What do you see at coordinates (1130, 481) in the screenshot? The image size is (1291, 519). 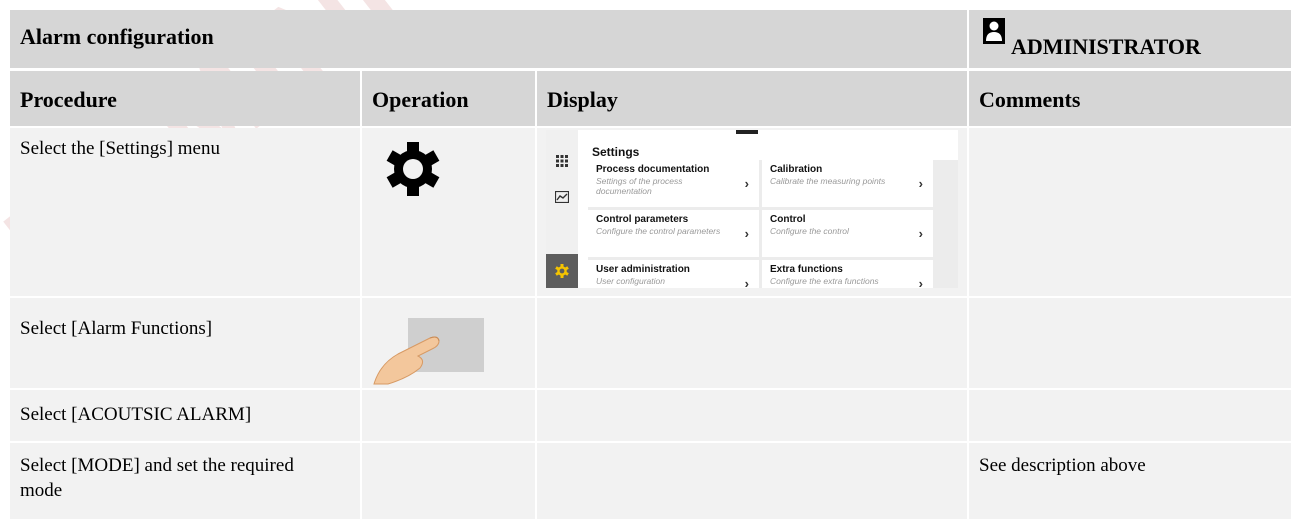 I see `comment-cell: See description above` at bounding box center [1130, 481].